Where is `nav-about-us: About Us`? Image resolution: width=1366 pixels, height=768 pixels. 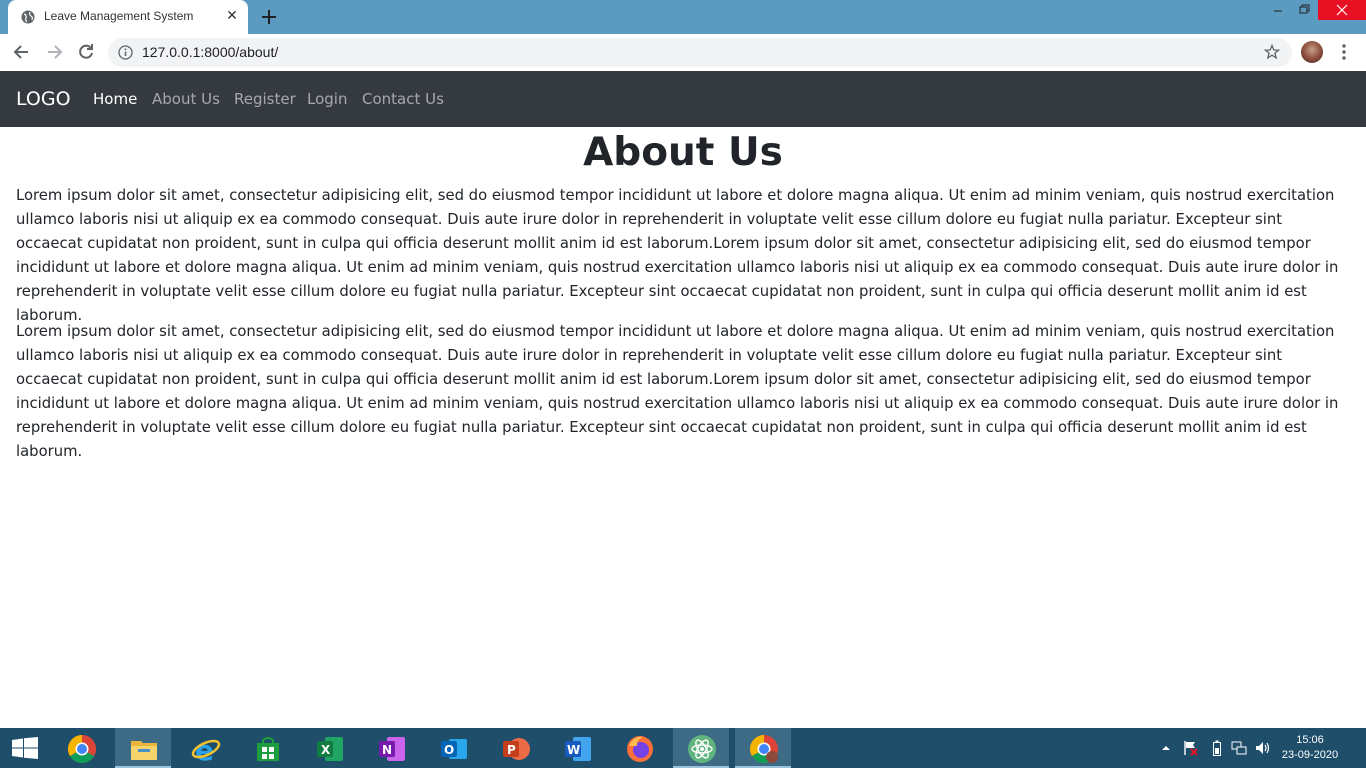 nav-about-us: About Us is located at coordinates (186, 99).